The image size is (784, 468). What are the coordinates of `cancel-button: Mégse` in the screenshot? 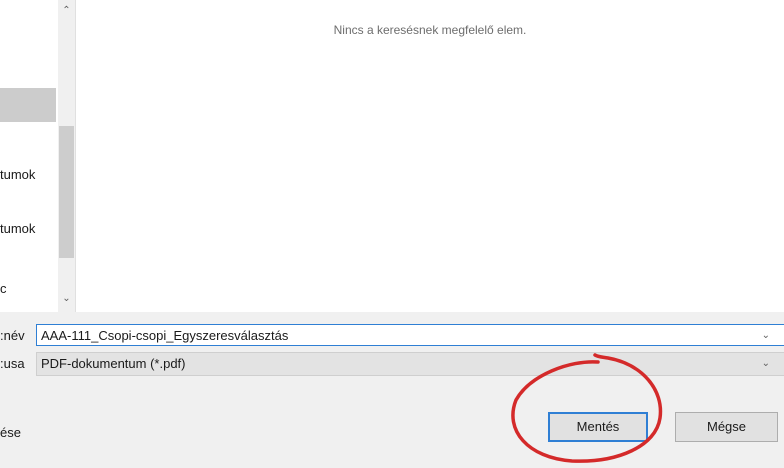 It's located at (726, 427).